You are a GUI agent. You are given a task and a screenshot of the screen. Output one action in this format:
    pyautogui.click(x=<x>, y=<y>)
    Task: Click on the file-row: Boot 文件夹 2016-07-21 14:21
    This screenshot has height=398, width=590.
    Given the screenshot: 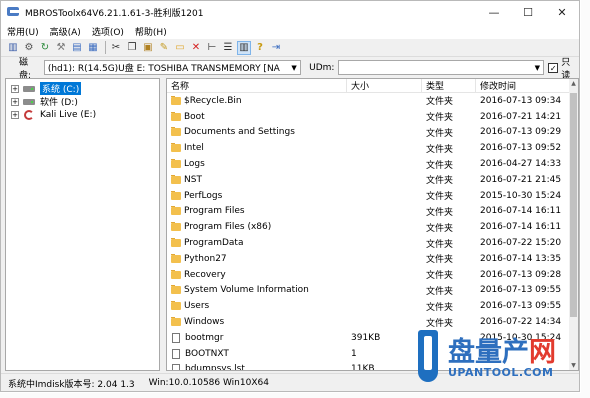 What is the action you would take?
    pyautogui.click(x=372, y=117)
    